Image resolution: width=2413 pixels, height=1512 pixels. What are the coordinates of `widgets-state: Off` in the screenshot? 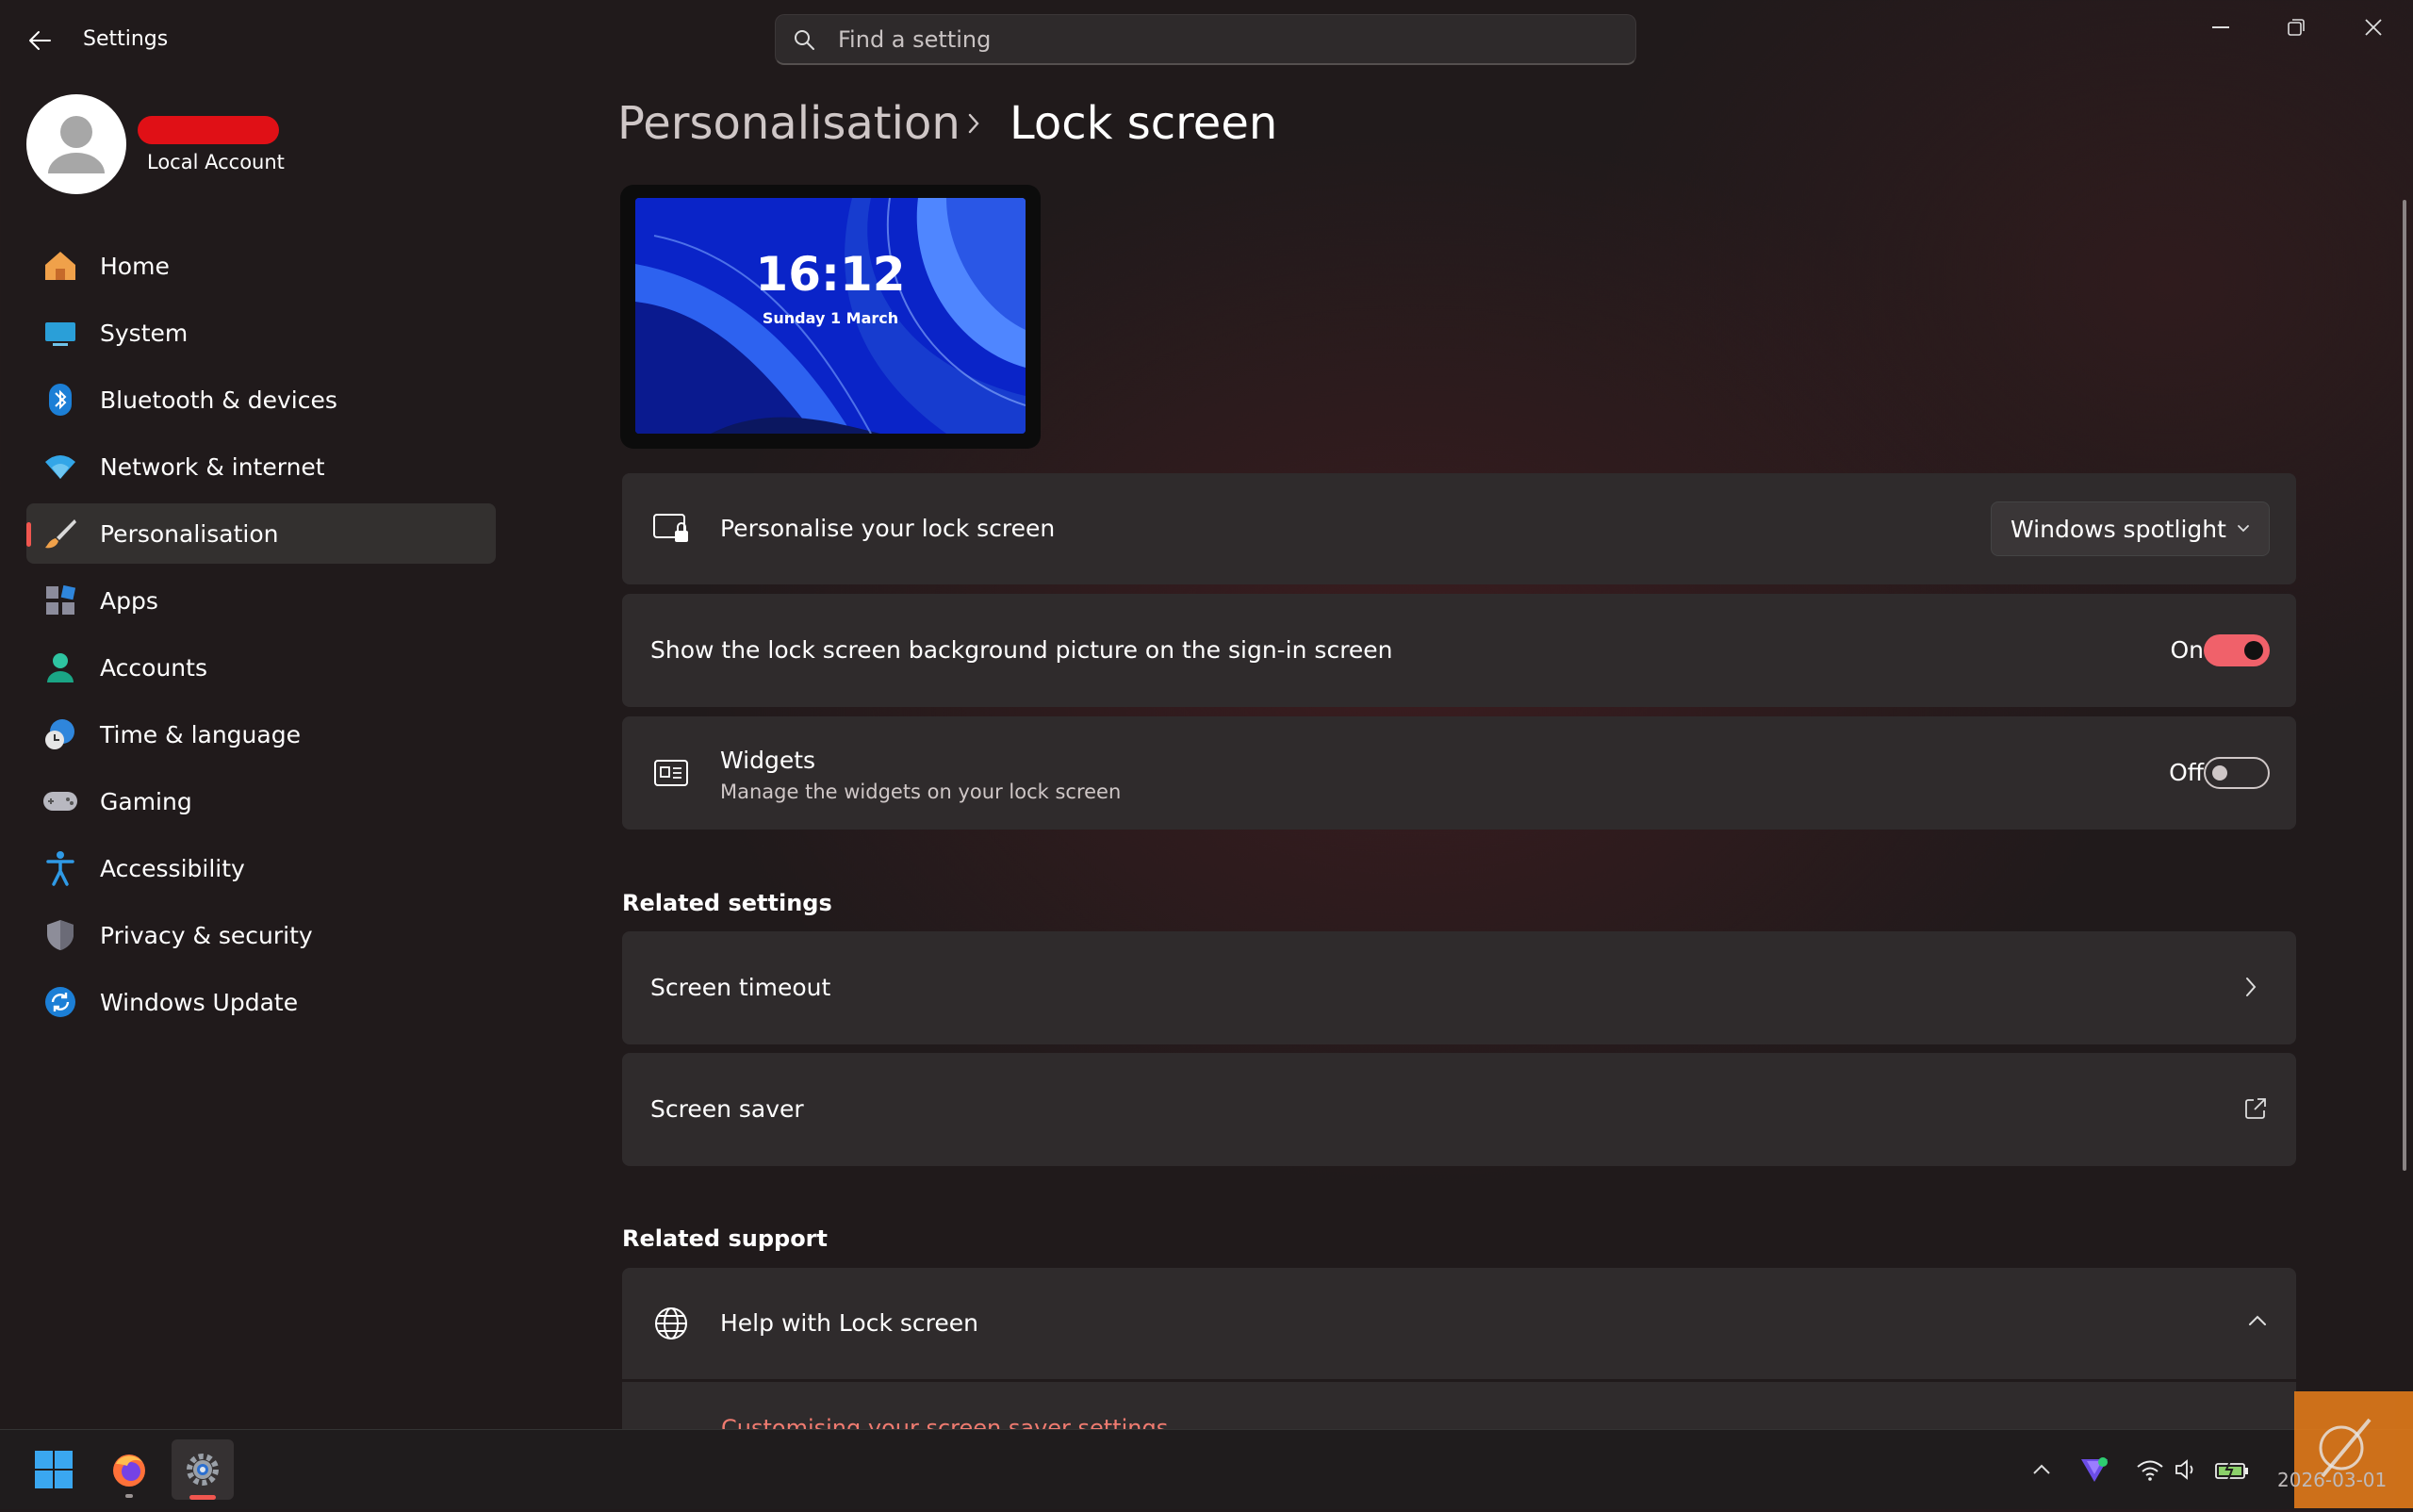 It's located at (2186, 773).